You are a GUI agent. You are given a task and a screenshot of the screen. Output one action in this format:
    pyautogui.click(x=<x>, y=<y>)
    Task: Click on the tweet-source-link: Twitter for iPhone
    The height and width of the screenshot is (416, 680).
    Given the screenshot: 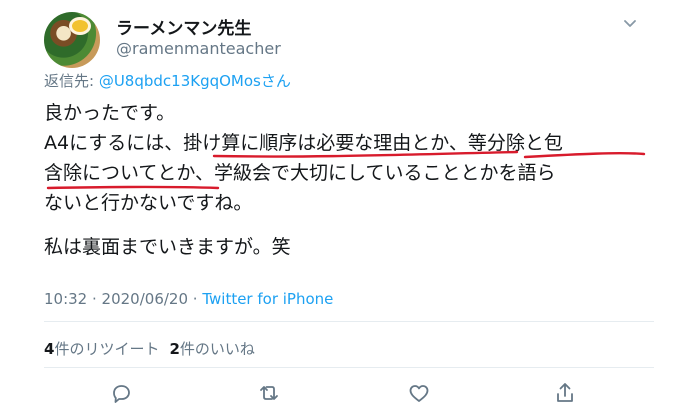 What is the action you would take?
    pyautogui.click(x=267, y=299)
    